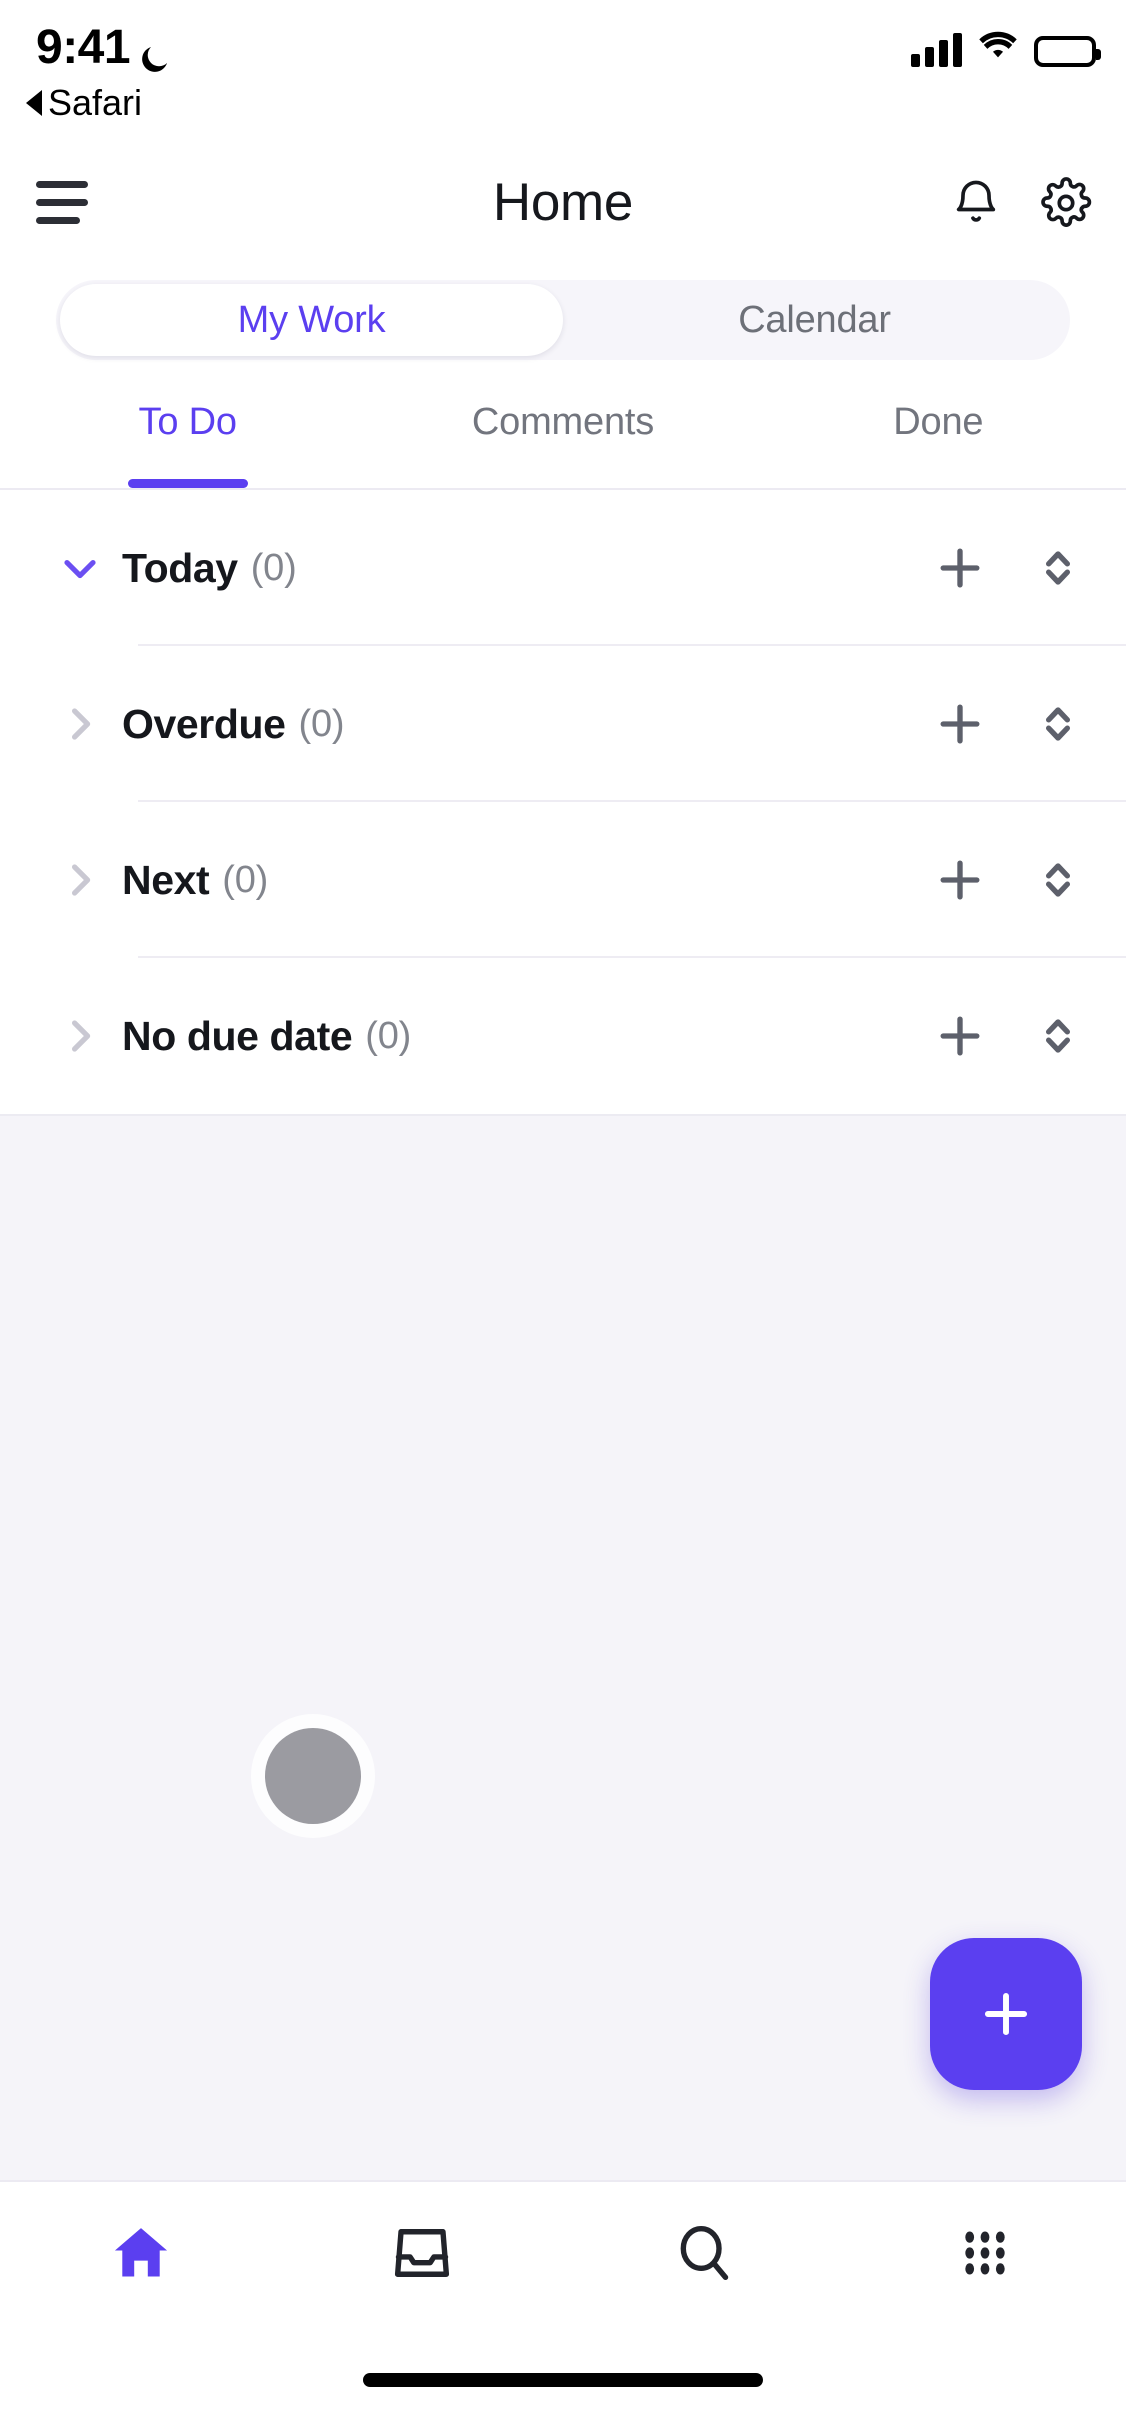 The width and height of the screenshot is (1126, 2436). I want to click on nav-item-apps, so click(985, 2253).